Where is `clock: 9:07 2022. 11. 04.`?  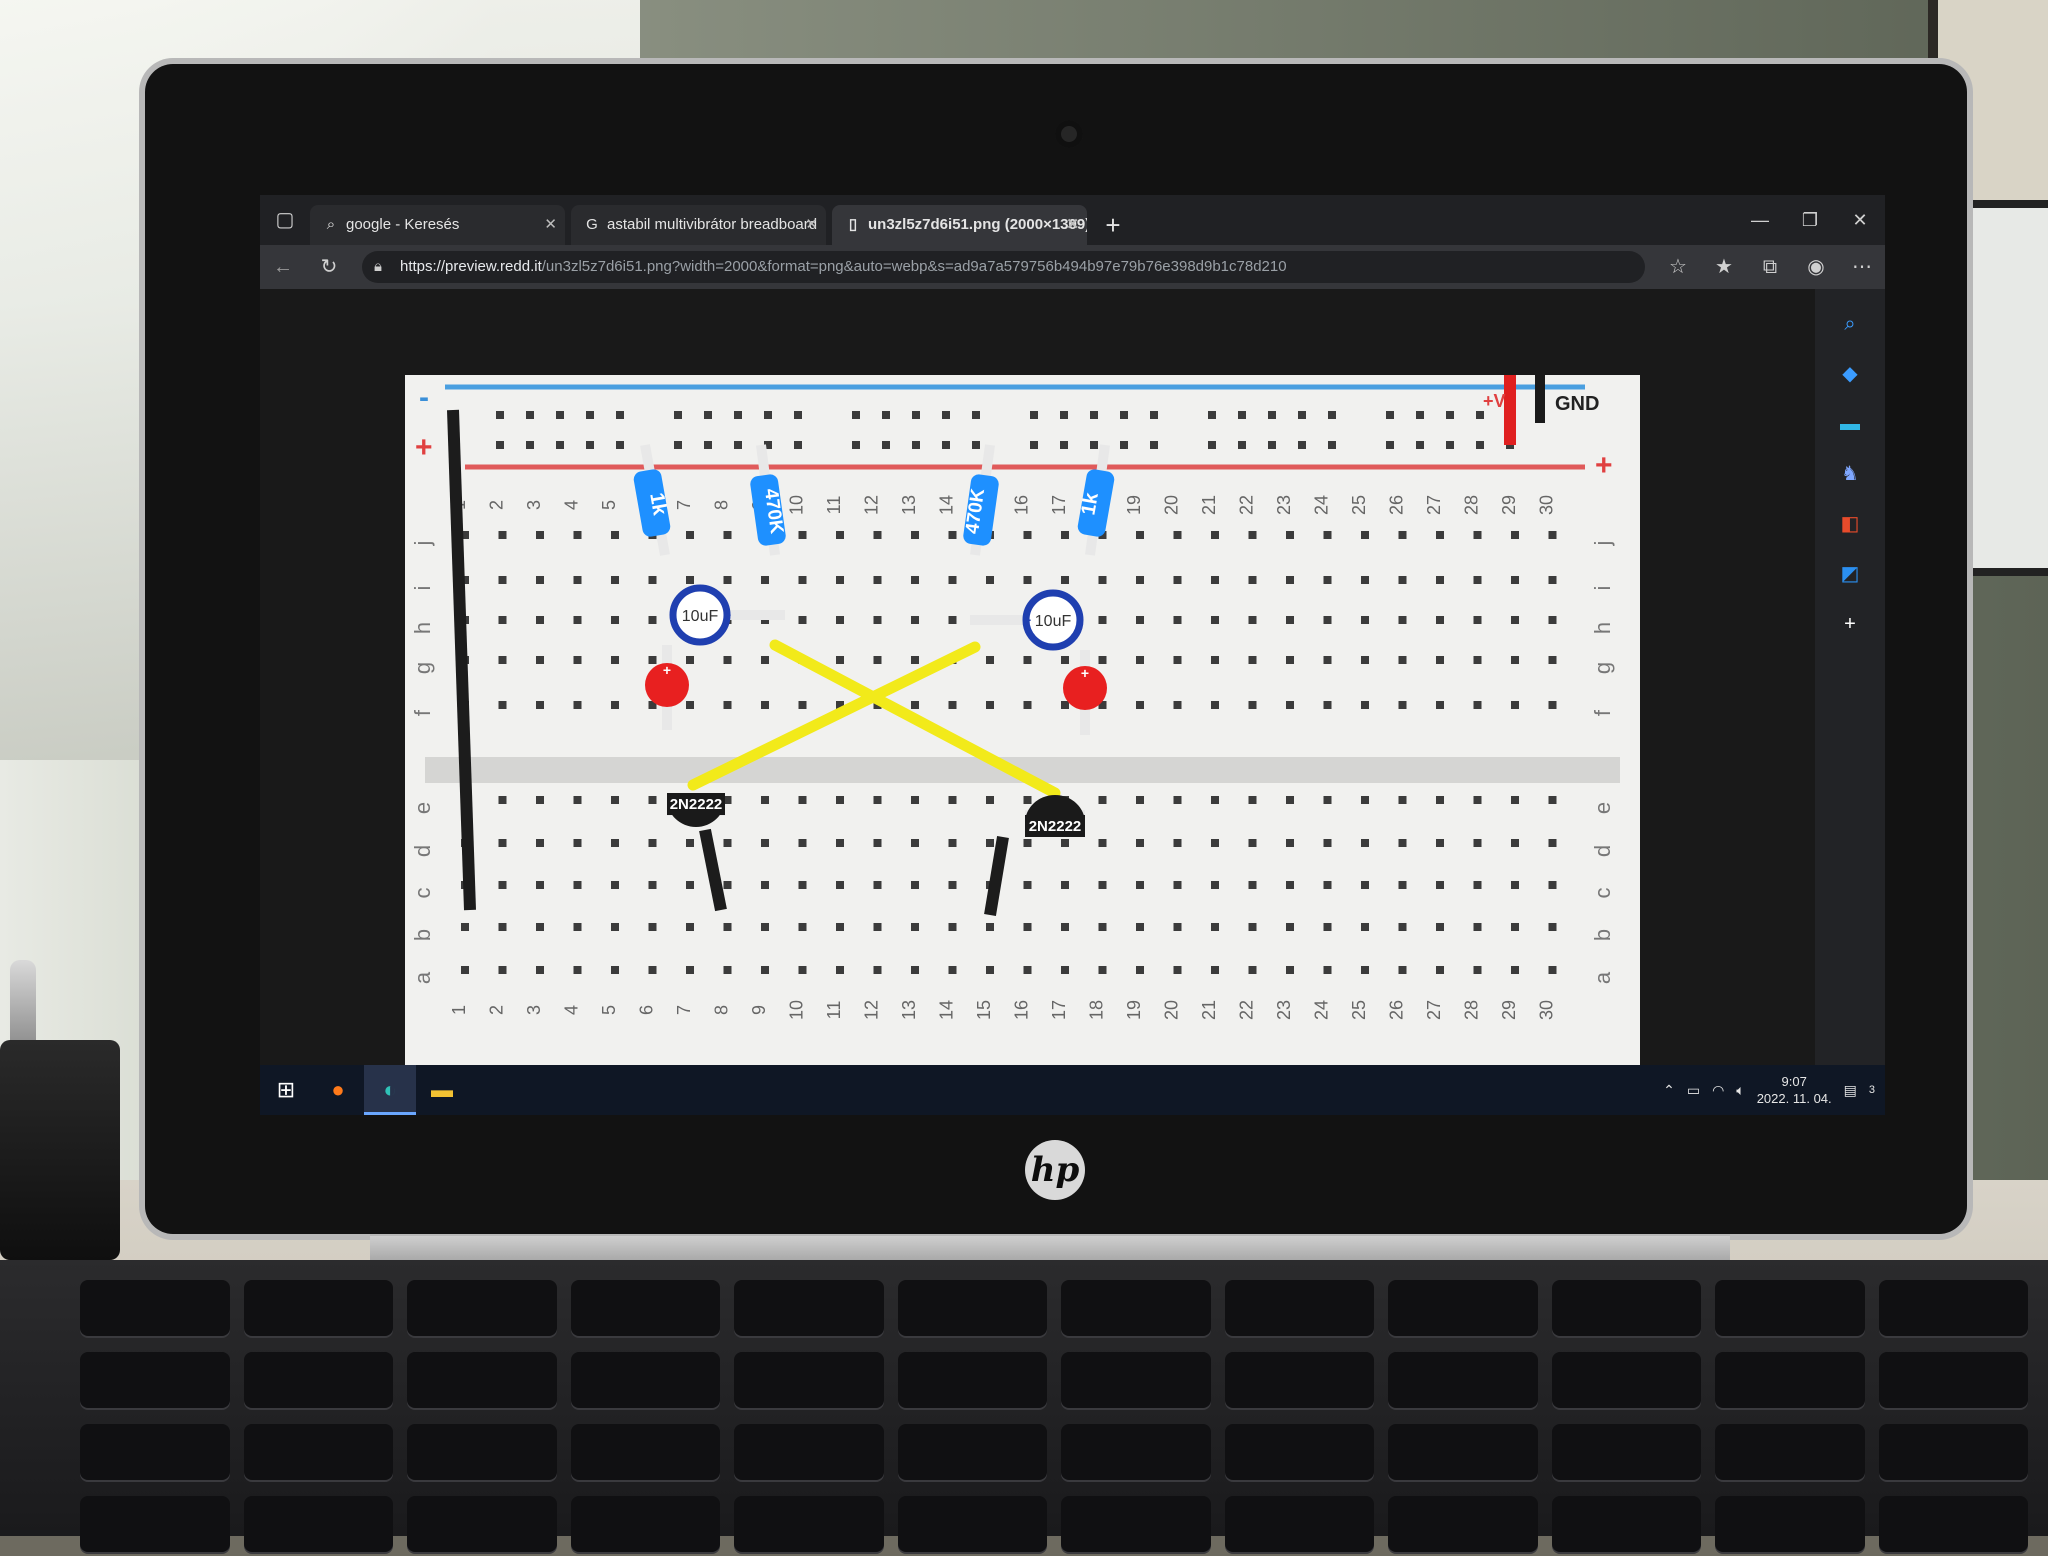
clock: 9:07 2022. 11. 04. is located at coordinates (1794, 1090).